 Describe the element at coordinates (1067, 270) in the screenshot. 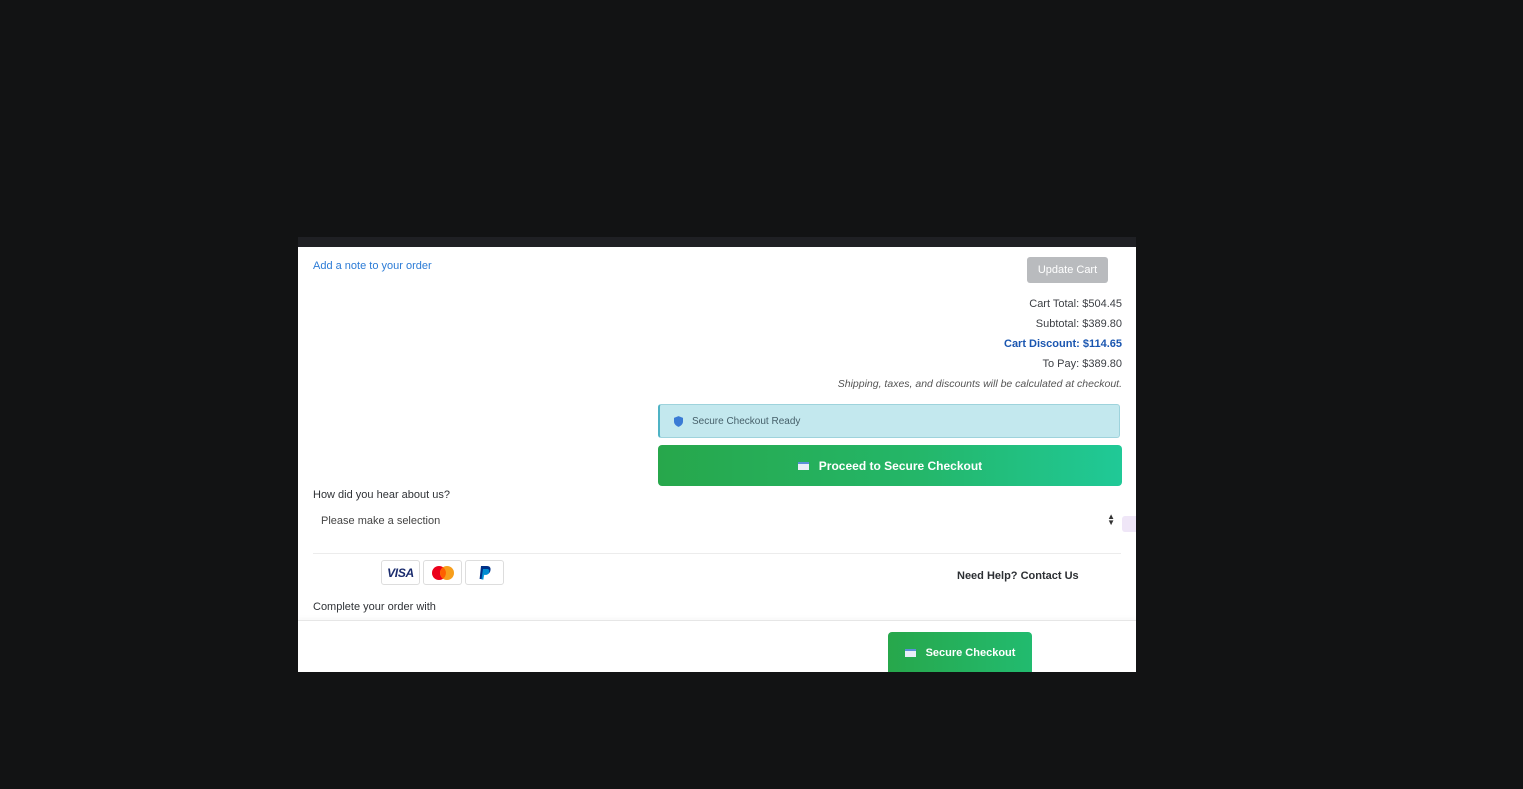

I see `update-cart-button: Update Cart` at that location.